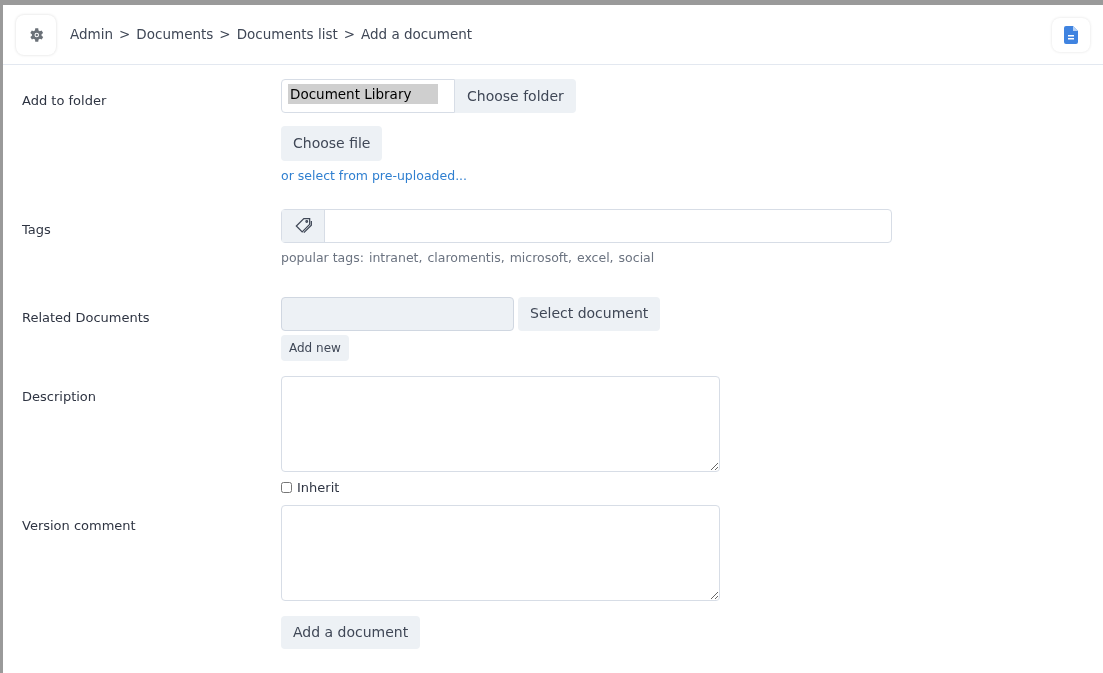  Describe the element at coordinates (86, 317) in the screenshot. I see `field-label: Related Documents` at that location.